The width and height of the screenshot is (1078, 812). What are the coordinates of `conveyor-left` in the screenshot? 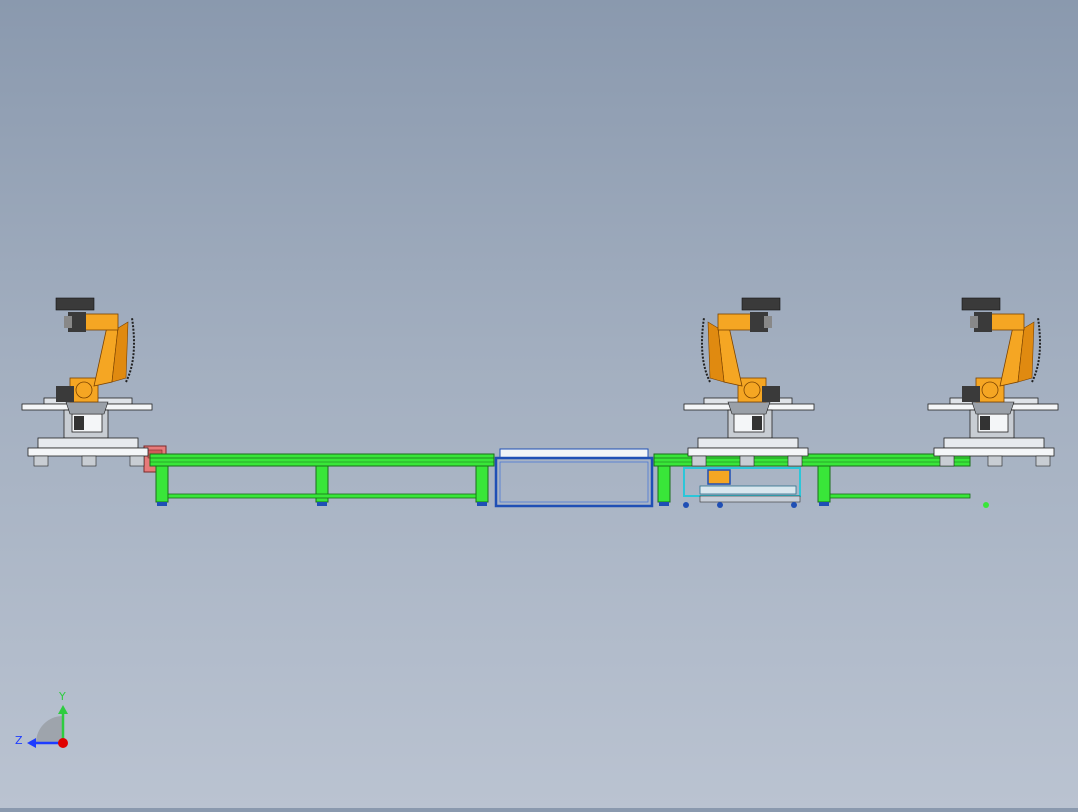 It's located at (319, 475).